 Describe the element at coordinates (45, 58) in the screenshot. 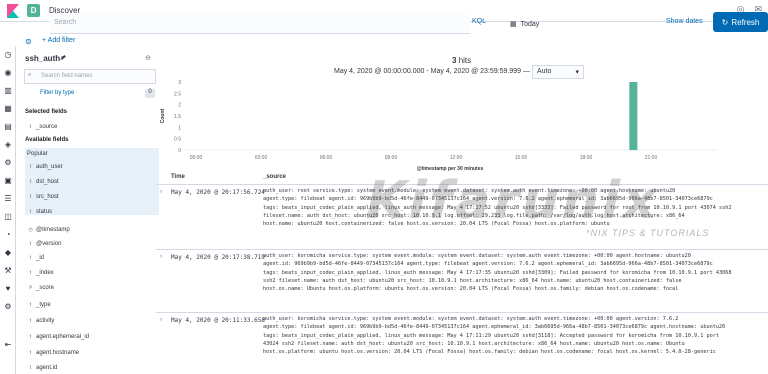

I see `index-pattern-selector: ssh_auth-*` at that location.